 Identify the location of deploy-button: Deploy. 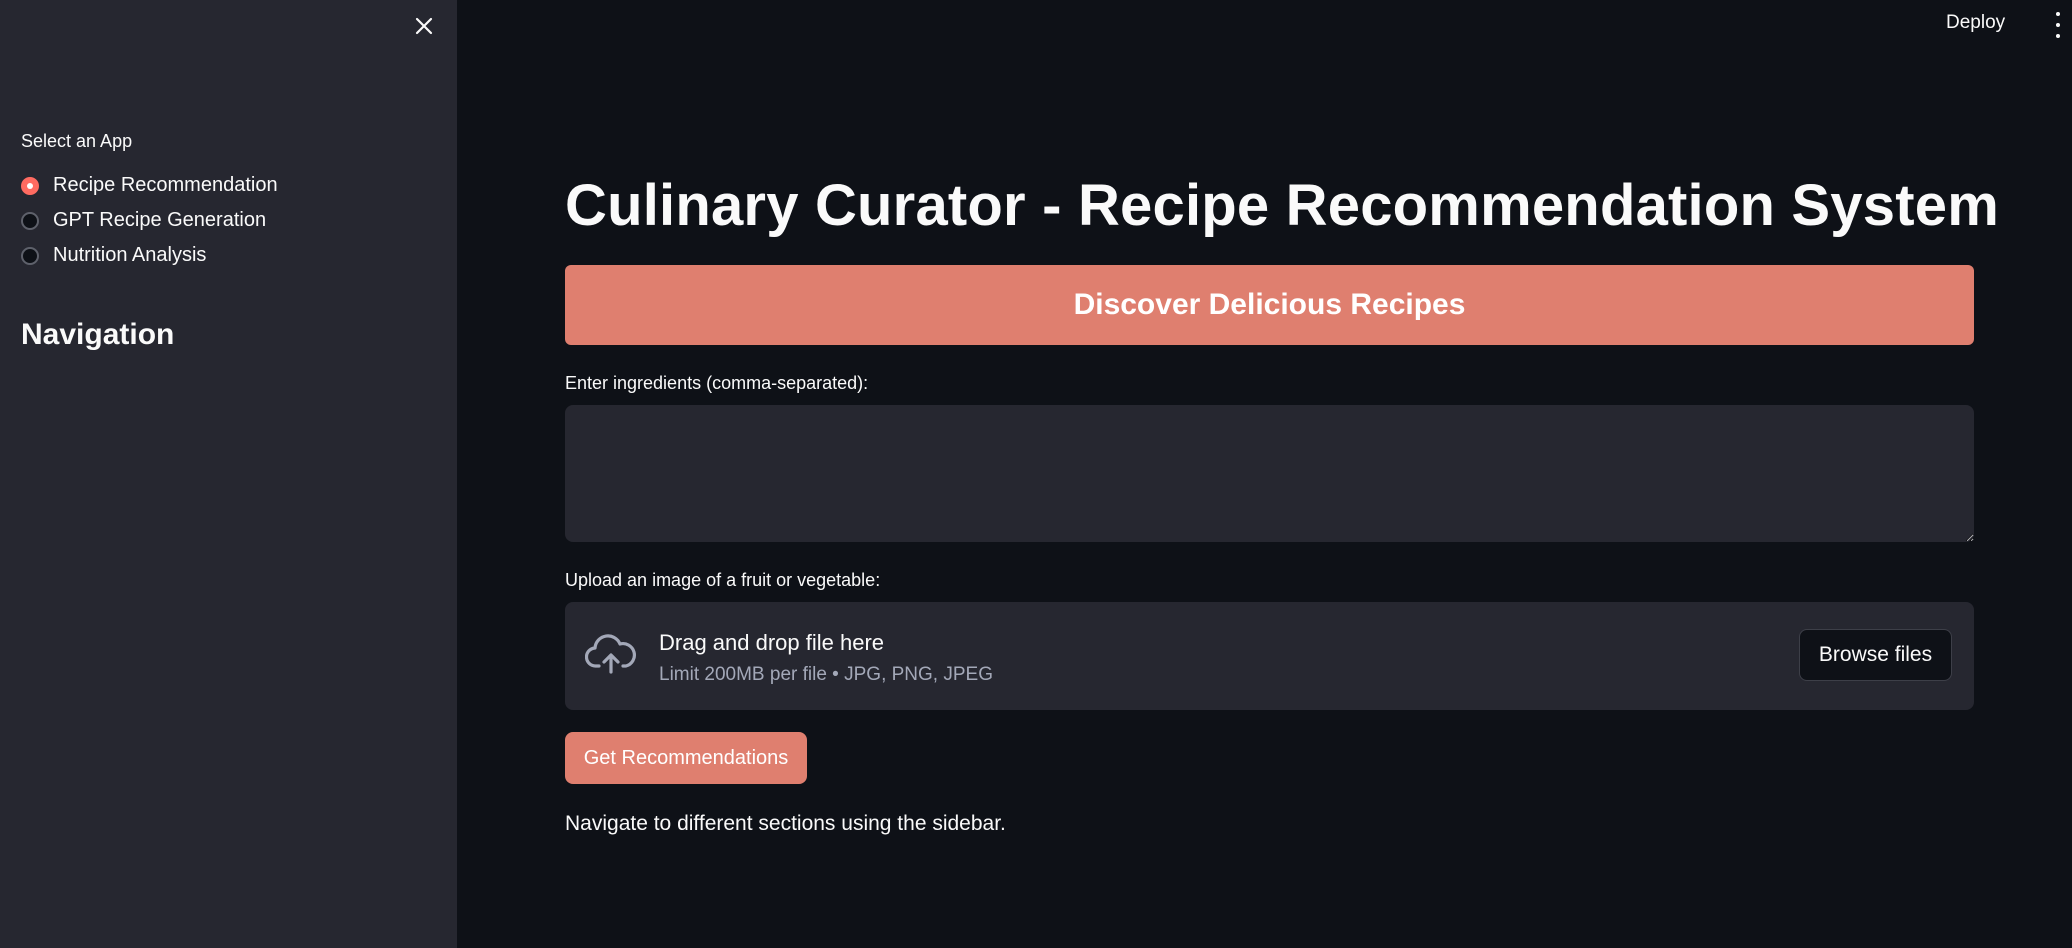
(1975, 23).